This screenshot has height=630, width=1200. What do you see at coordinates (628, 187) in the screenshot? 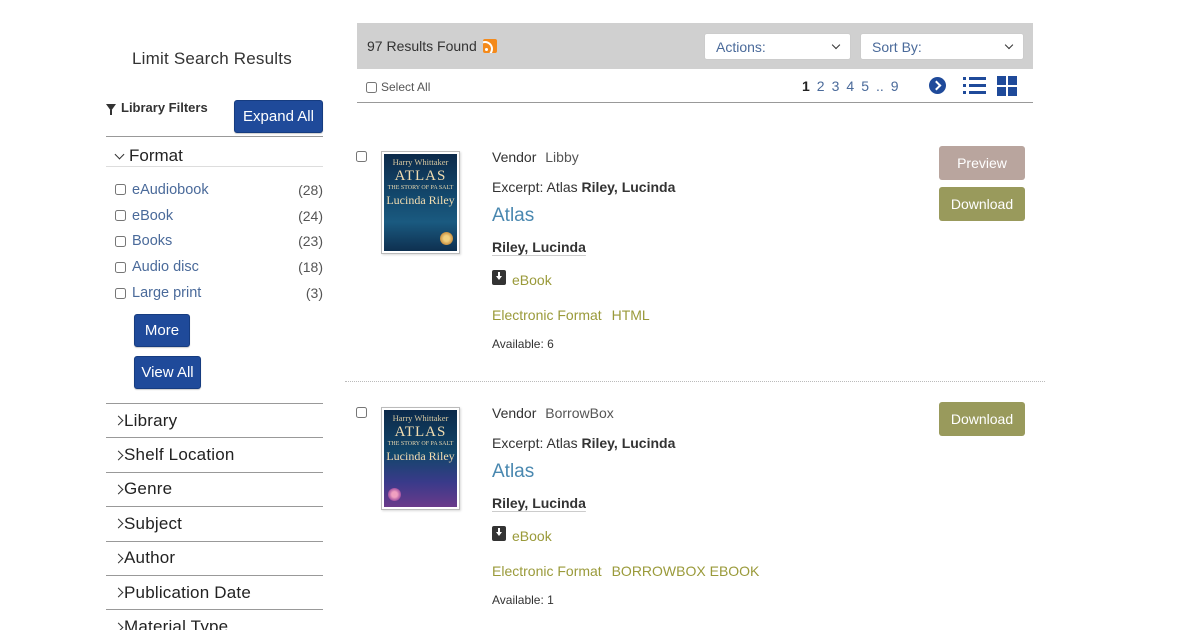
I see `excerpt-author: Riley, Lucinda` at bounding box center [628, 187].